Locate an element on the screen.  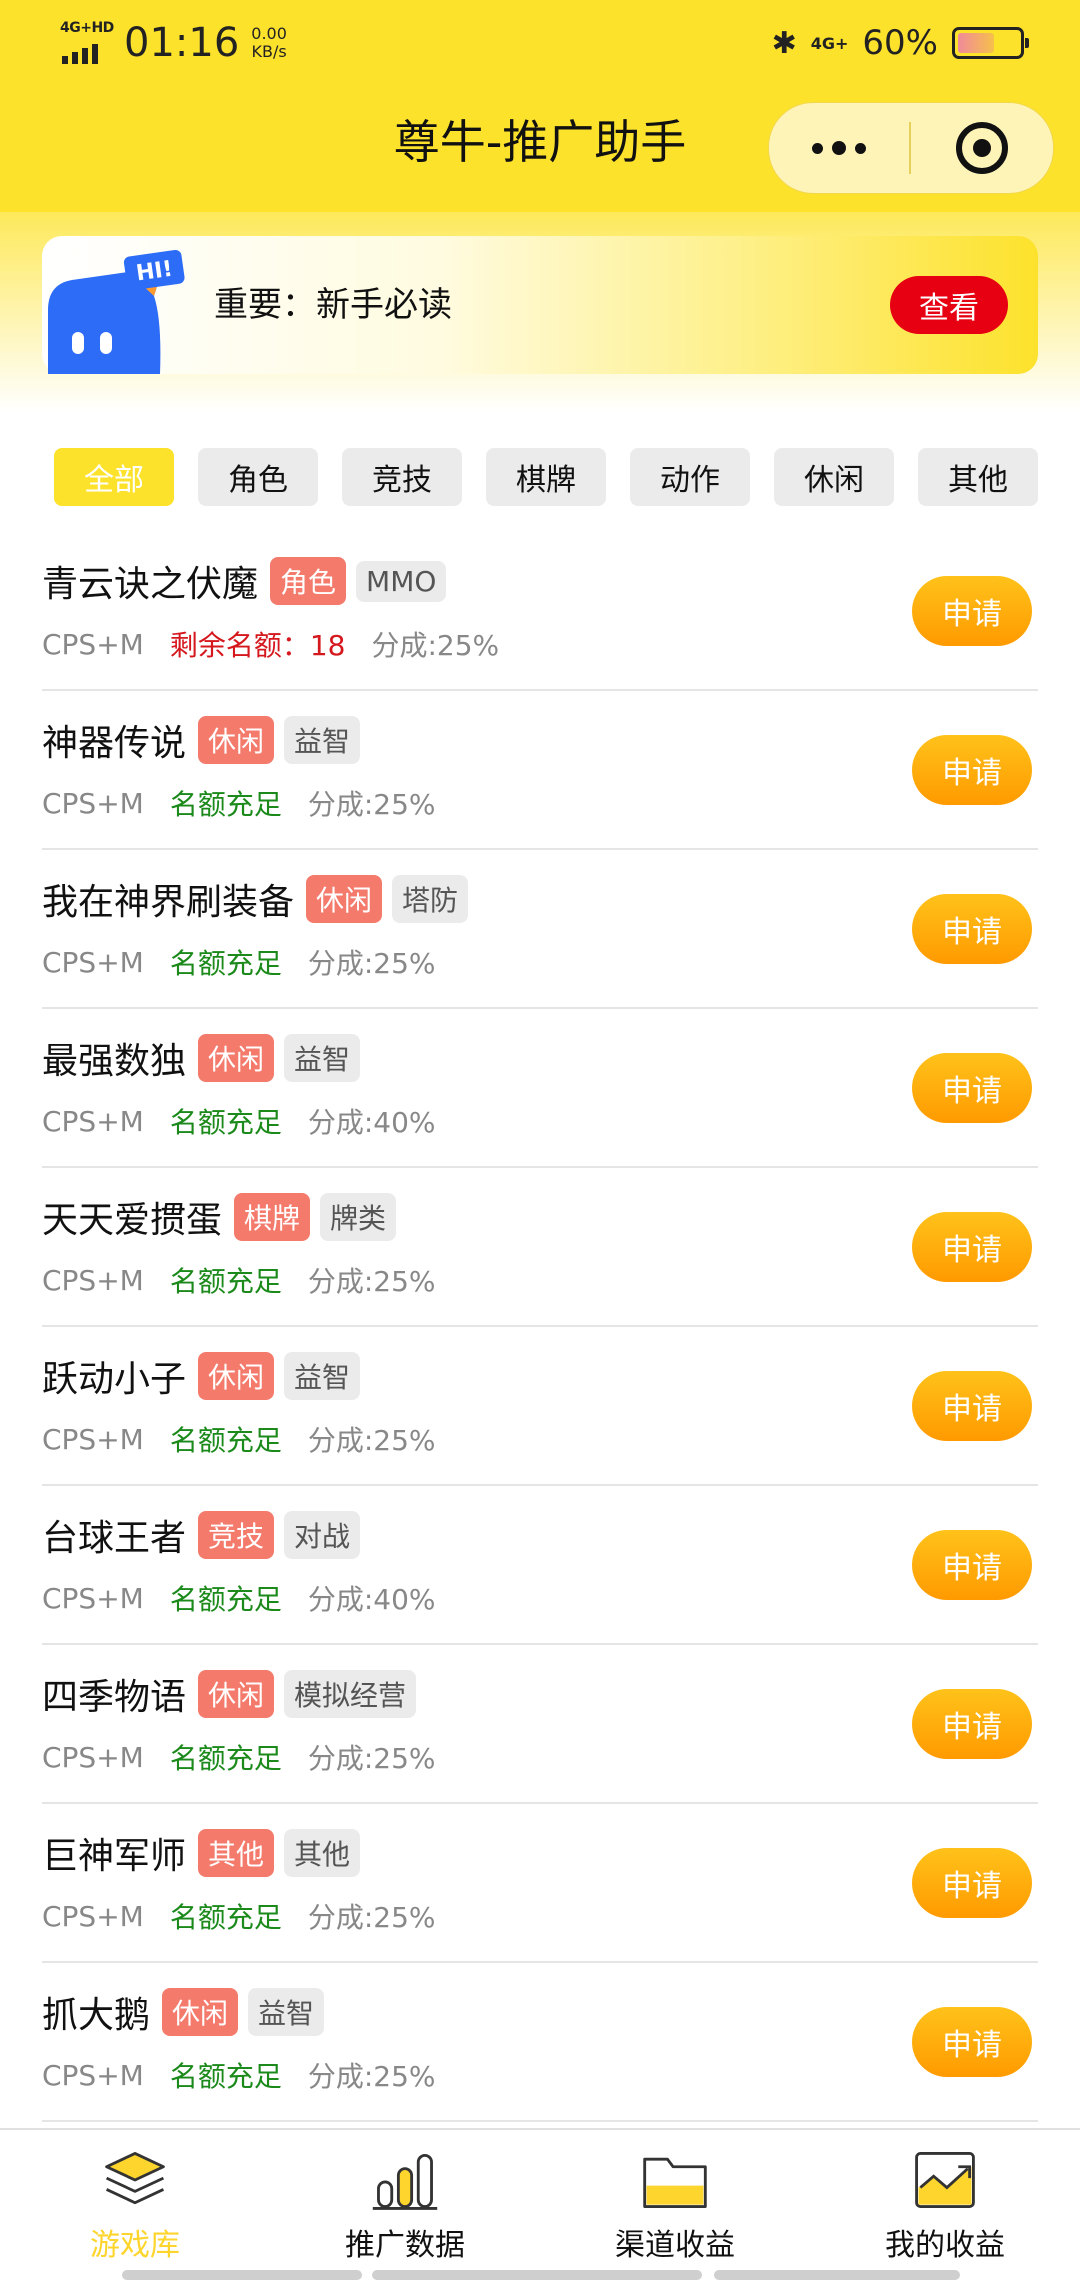
game-row: 我在神界刷装备 休闲 塔防 CPS+M 名额充足 分成:25% 申请 is located at coordinates (540, 929).